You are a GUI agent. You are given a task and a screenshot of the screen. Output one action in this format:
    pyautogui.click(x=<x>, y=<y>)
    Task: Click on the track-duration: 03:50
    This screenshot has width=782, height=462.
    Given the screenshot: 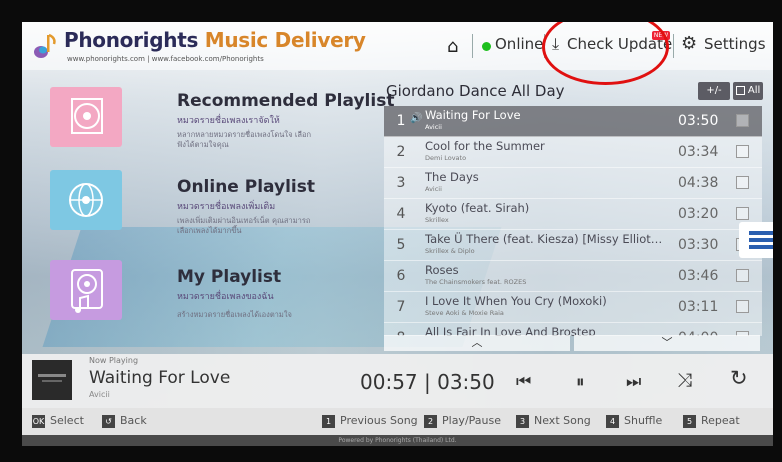 What is the action you would take?
    pyautogui.click(x=698, y=121)
    